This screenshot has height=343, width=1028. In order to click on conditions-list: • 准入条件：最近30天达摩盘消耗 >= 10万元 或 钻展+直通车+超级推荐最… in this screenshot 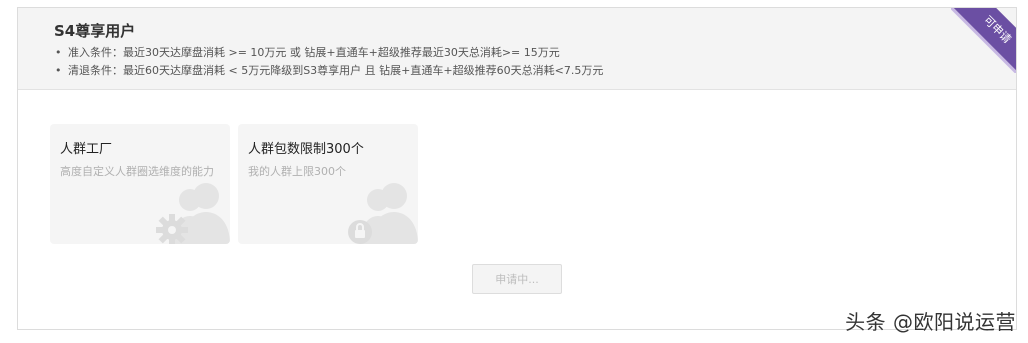, I will do `click(328, 62)`.